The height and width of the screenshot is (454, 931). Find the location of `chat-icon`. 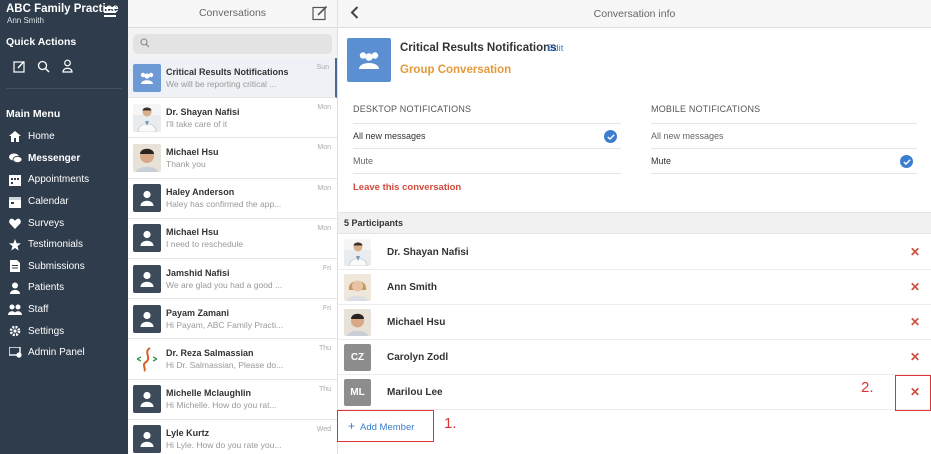

chat-icon is located at coordinates (15, 158).